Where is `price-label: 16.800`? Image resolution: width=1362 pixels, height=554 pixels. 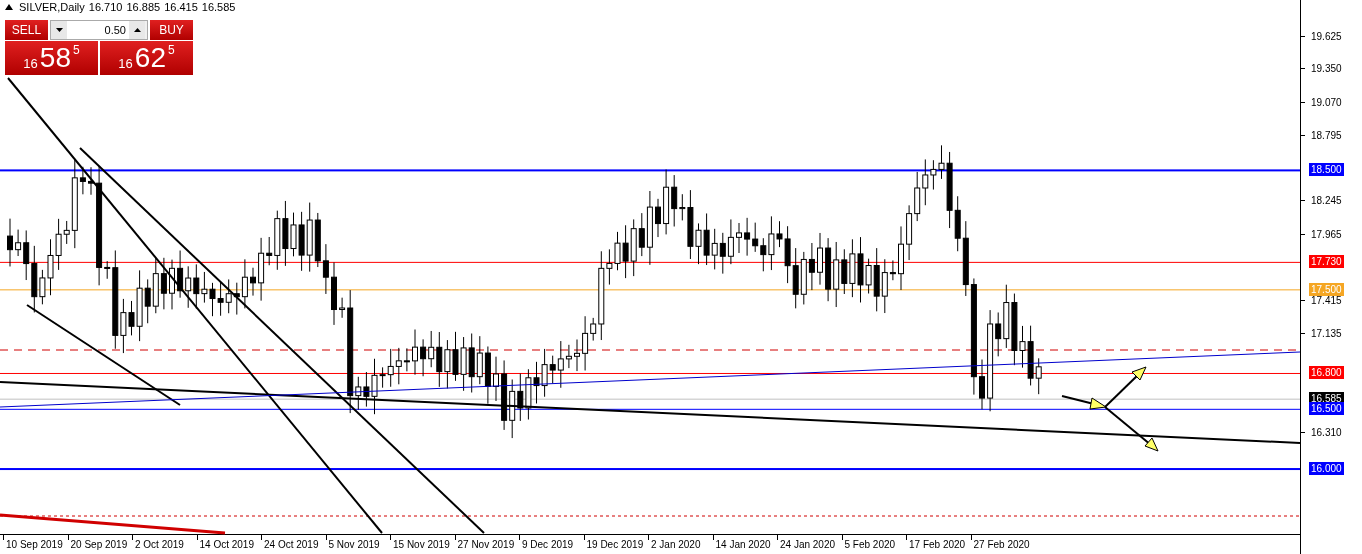 price-label: 16.800 is located at coordinates (1326, 373).